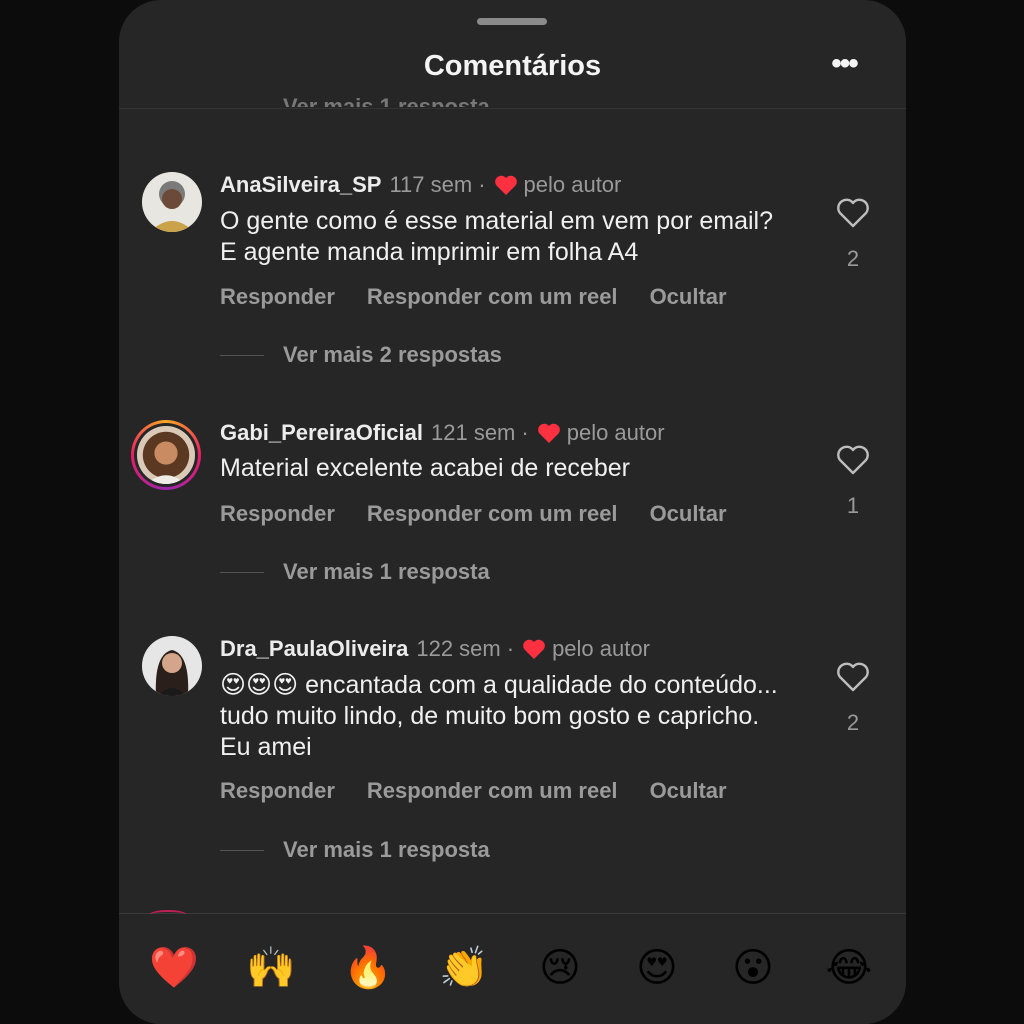 Image resolution: width=1024 pixels, height=1024 pixels. I want to click on comment-meta: AnaSilveira_SP 117 sem · pelo autor, so click(420, 185).